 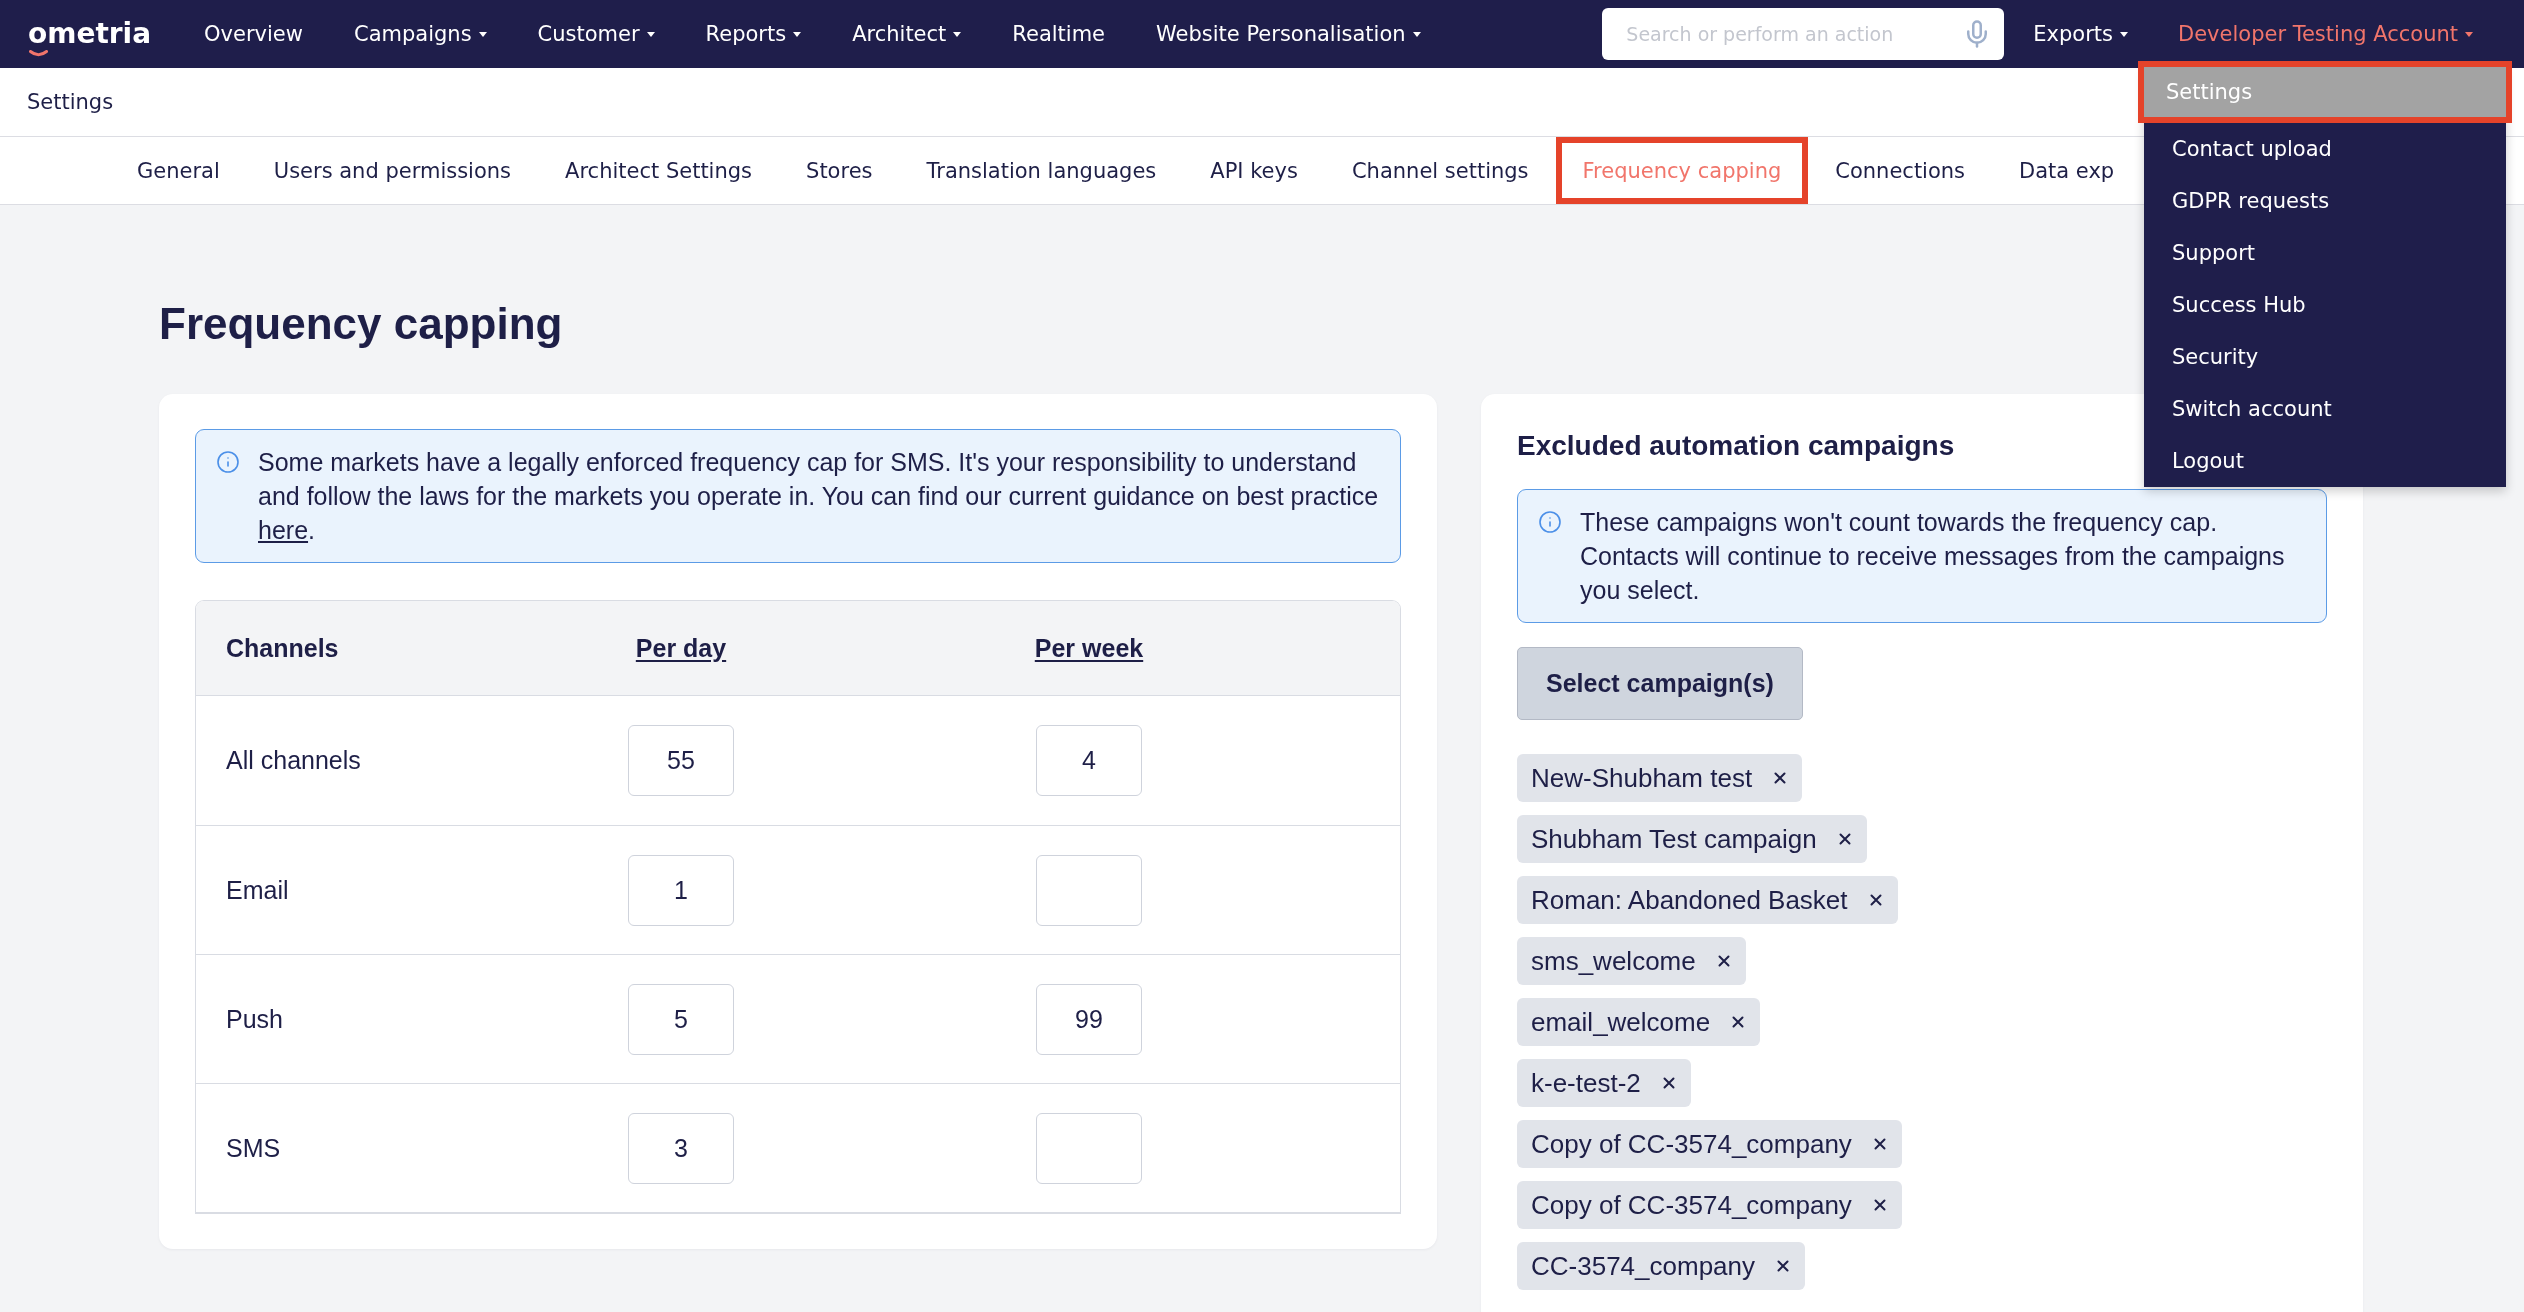 I want to click on limit-input: 5, so click(x=681, y=1019).